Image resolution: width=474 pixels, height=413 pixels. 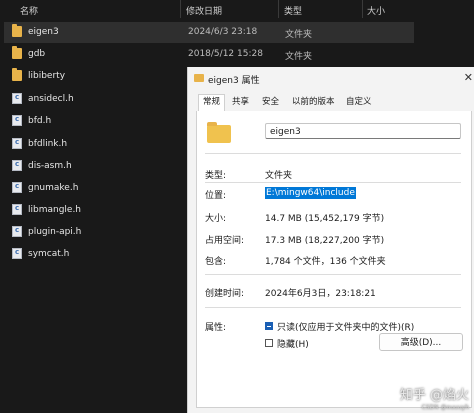 What do you see at coordinates (310, 193) in the screenshot?
I see `location-value: E:\mingw64\include` at bounding box center [310, 193].